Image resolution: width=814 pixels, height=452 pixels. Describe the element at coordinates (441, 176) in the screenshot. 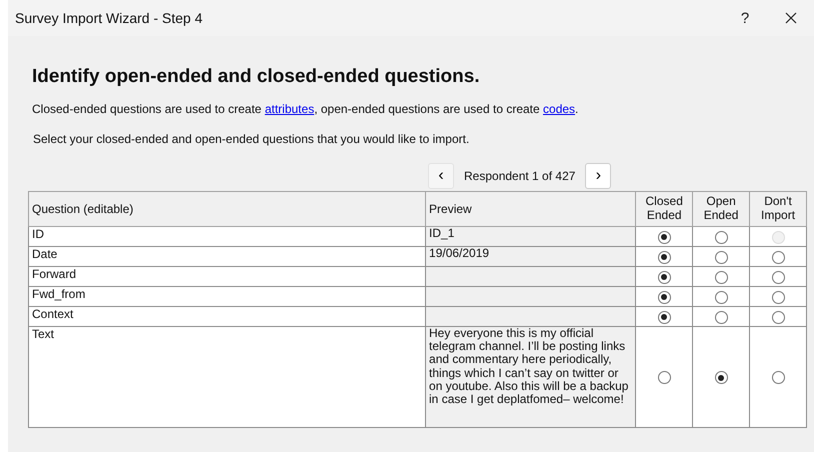

I see `previous-button: ‹` at that location.